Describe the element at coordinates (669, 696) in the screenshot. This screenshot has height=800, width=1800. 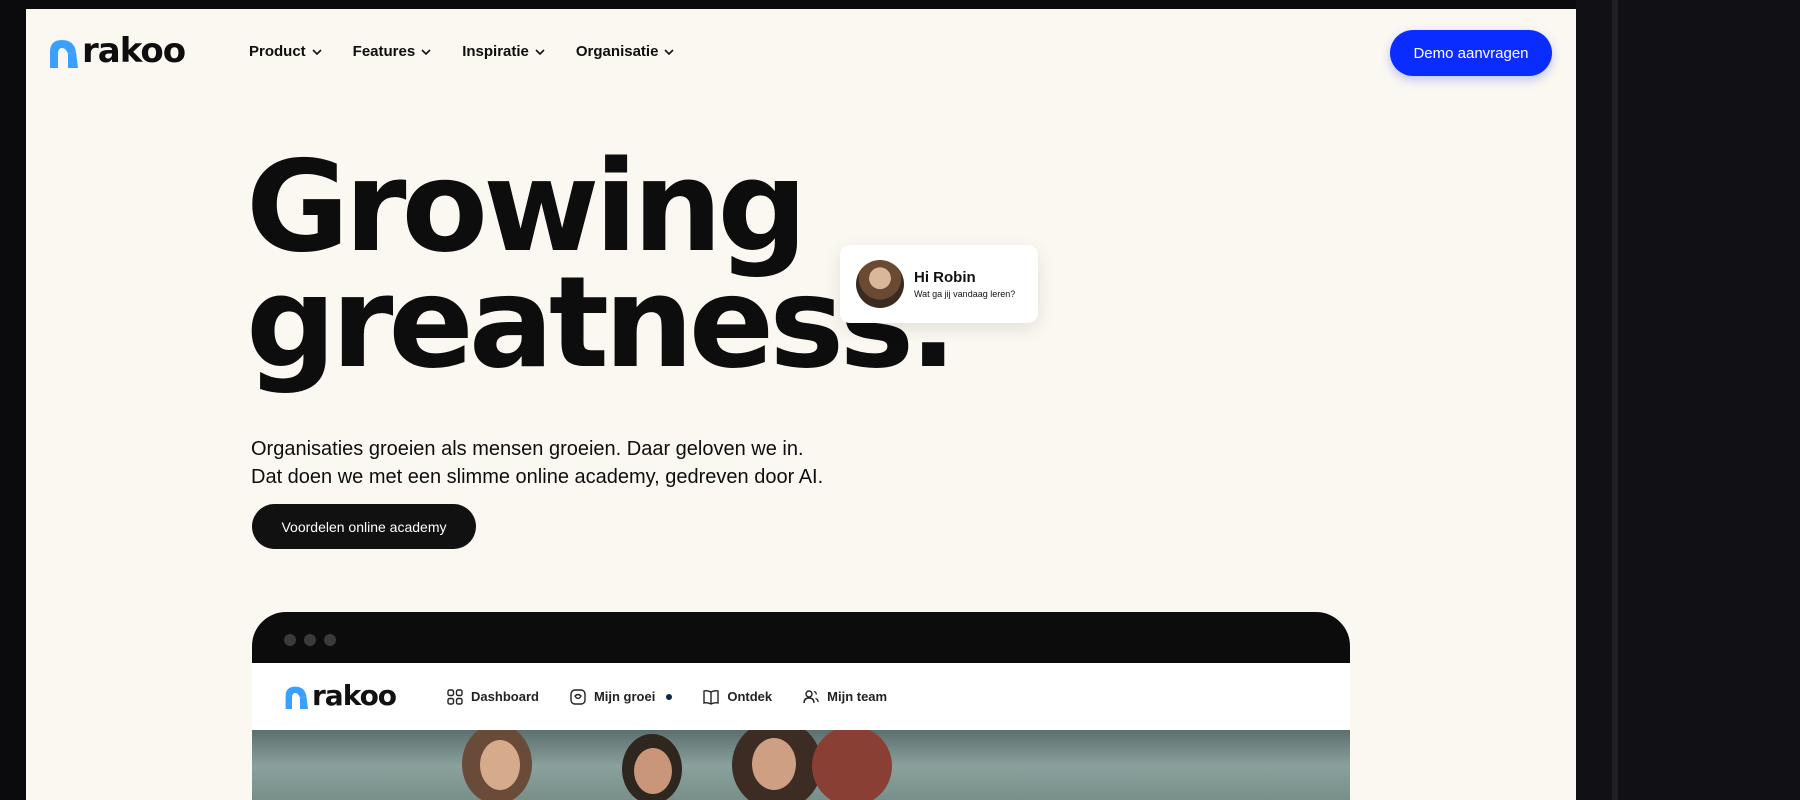
I see `notification-dot` at that location.